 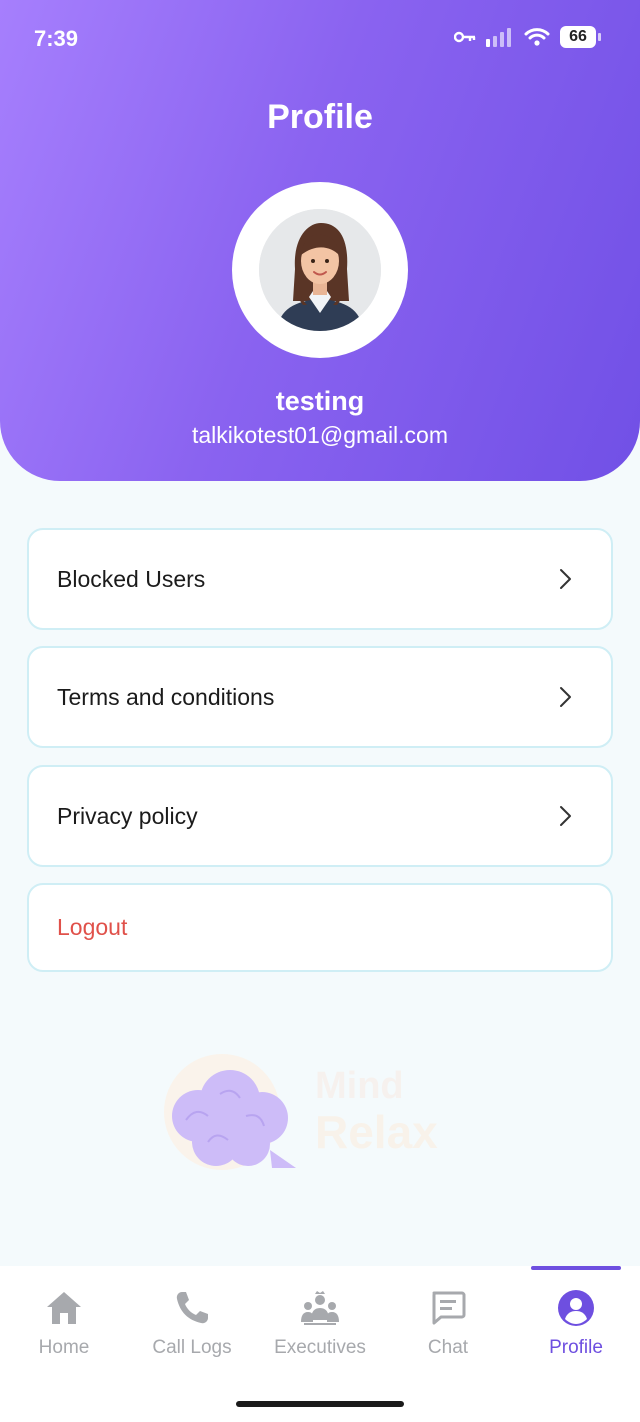 I want to click on key-icon, so click(x=465, y=37).